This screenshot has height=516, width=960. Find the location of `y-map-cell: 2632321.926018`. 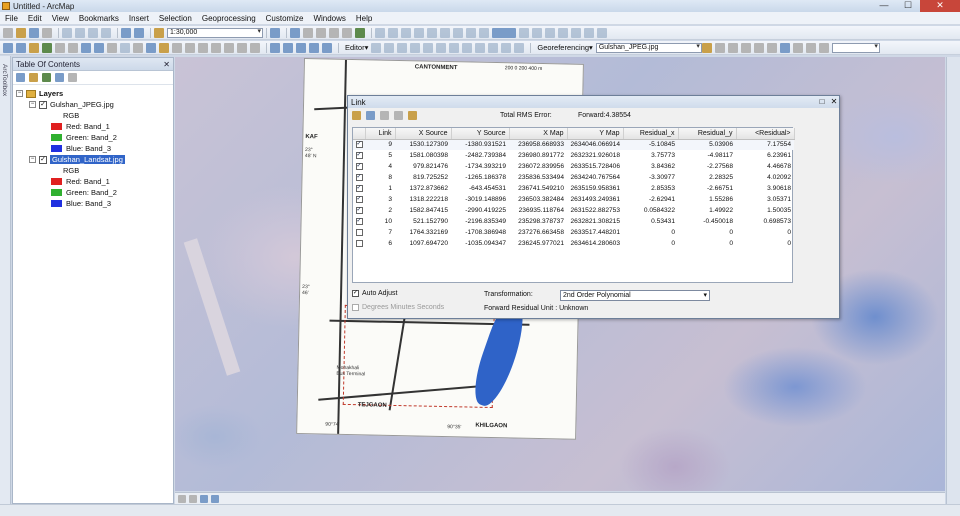

y-map-cell: 2632321.926018 is located at coordinates (595, 155).